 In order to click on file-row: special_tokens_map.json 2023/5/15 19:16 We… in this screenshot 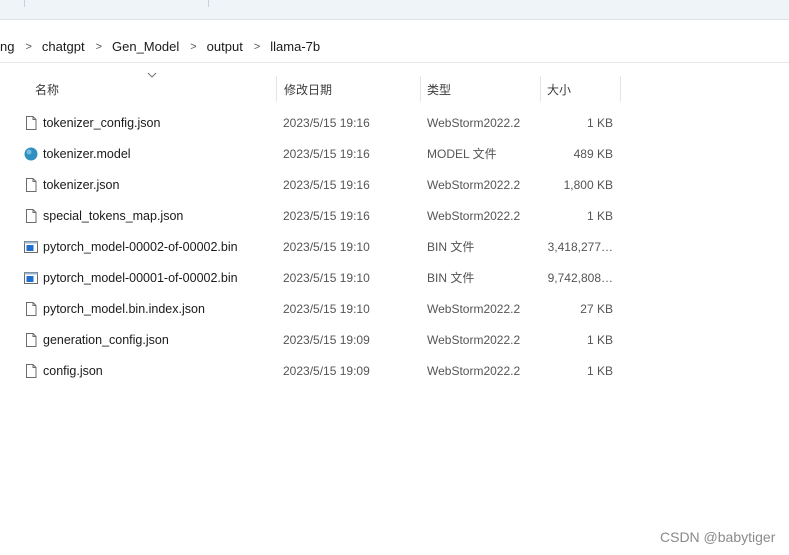, I will do `click(320, 215)`.